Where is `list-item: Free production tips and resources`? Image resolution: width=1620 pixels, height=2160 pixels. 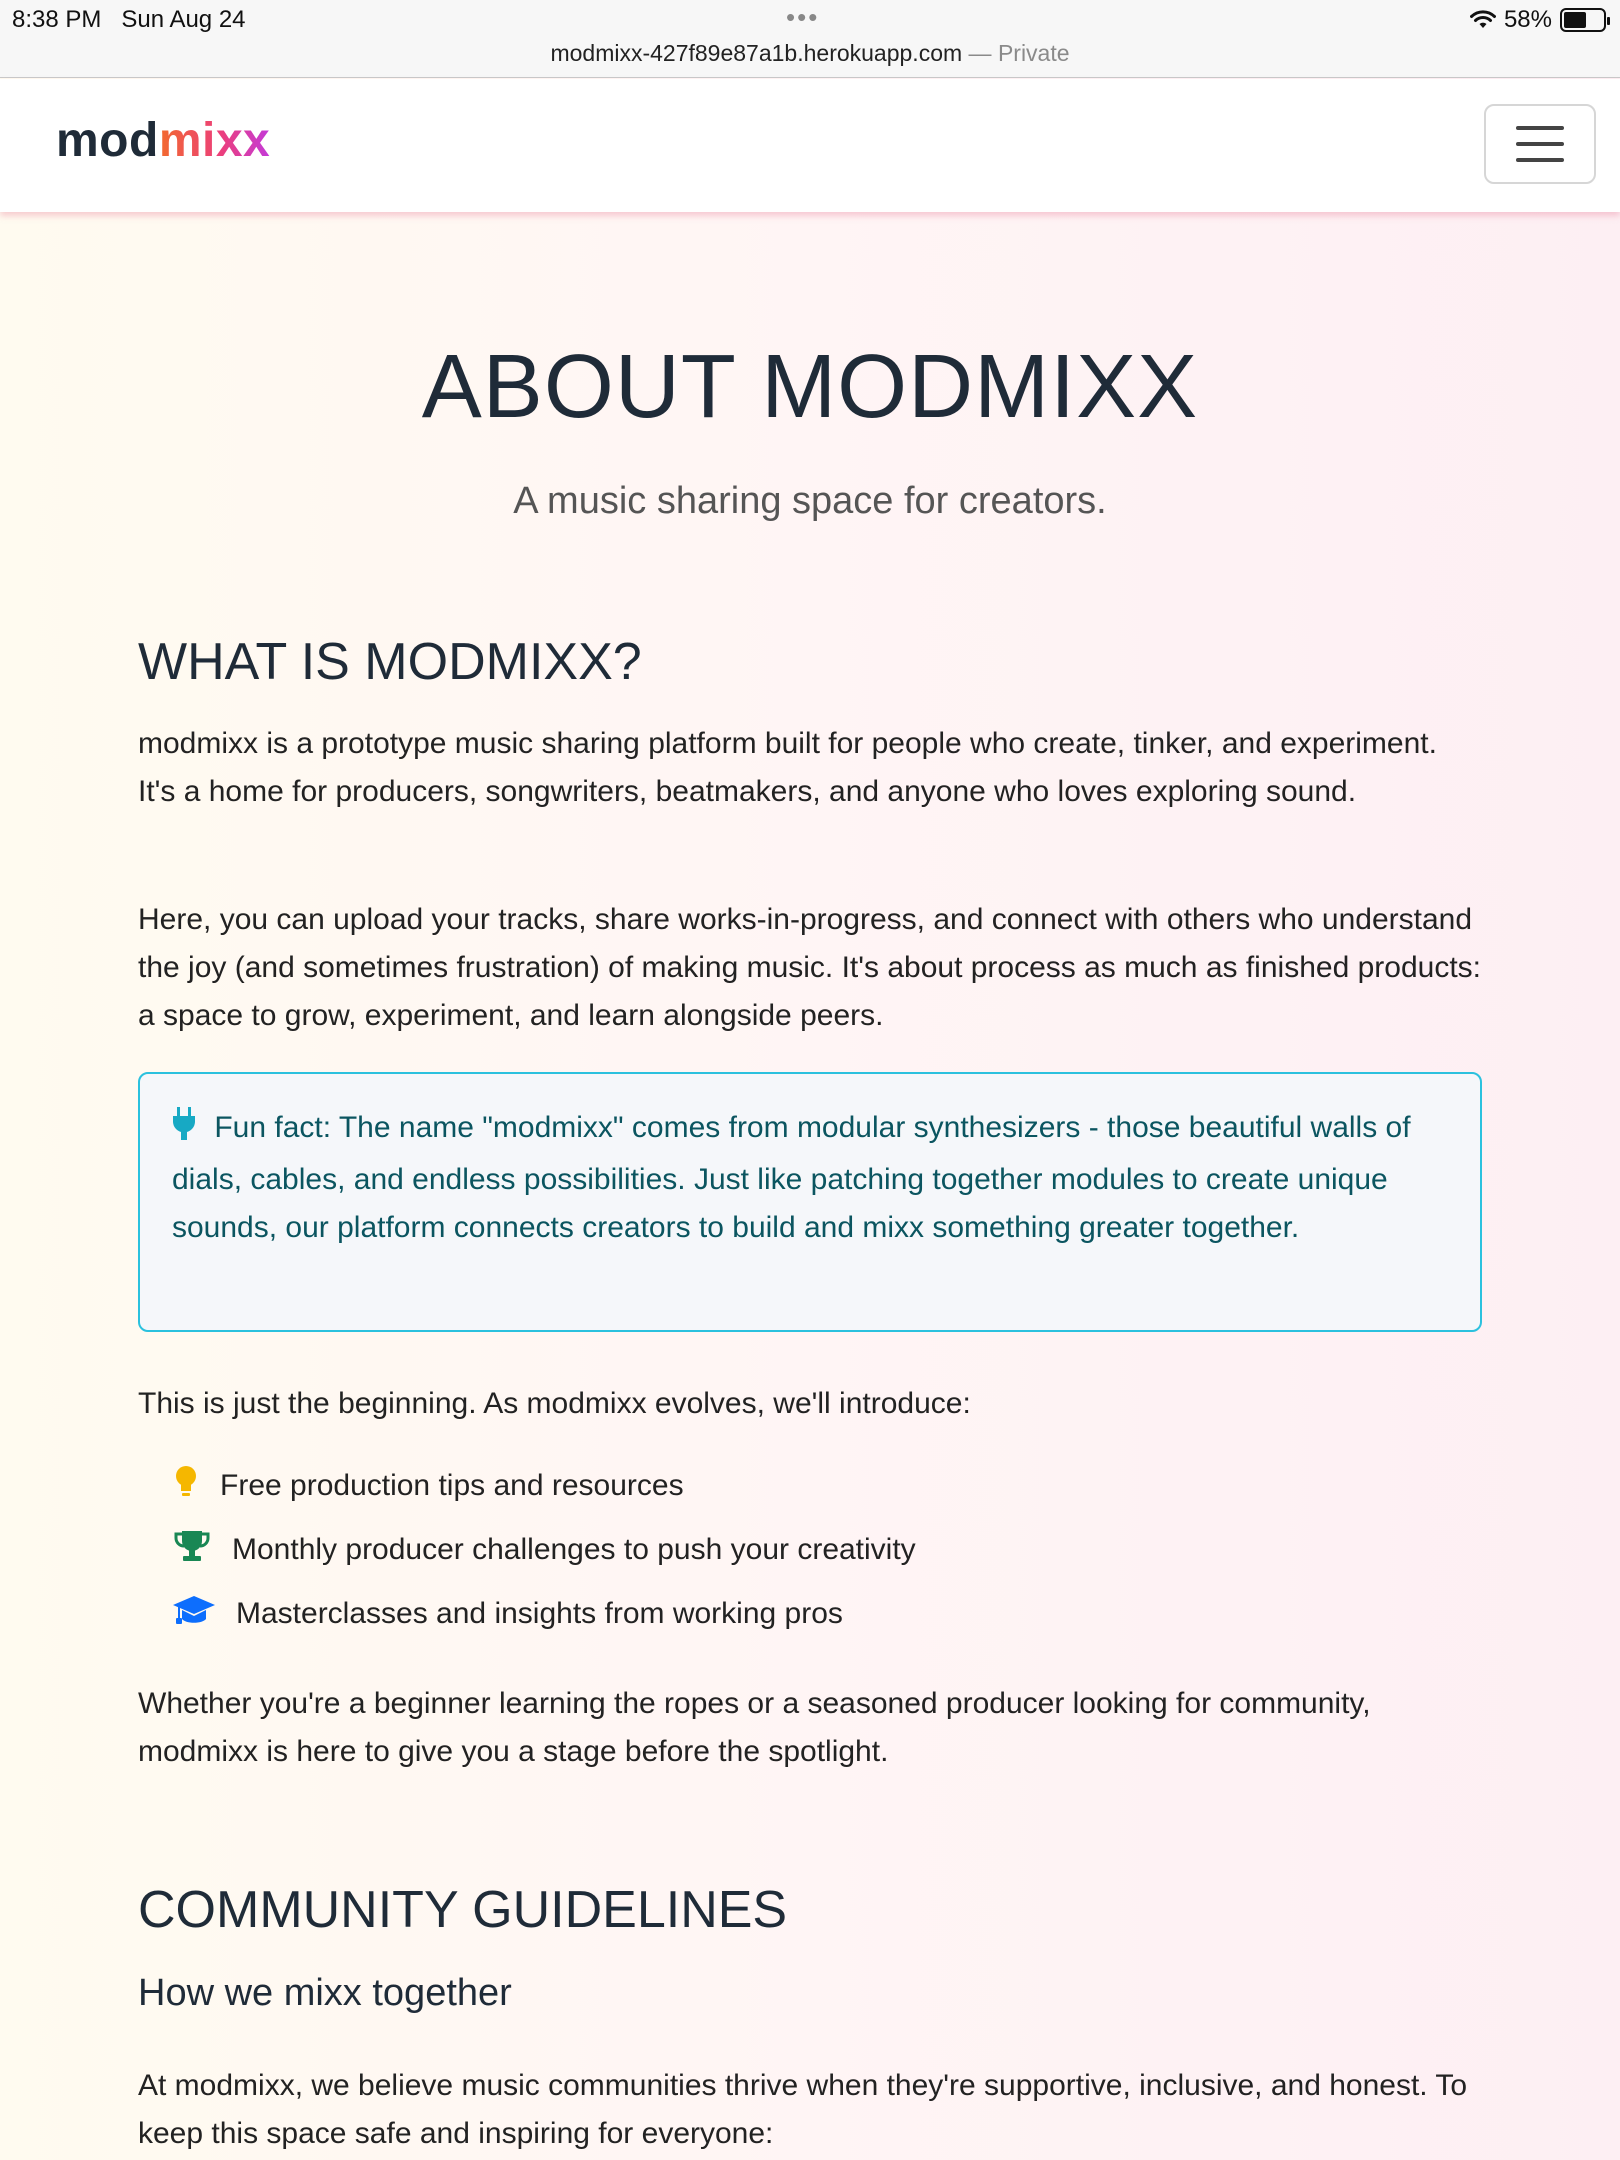
list-item: Free production tips and resources is located at coordinates (541, 1486).